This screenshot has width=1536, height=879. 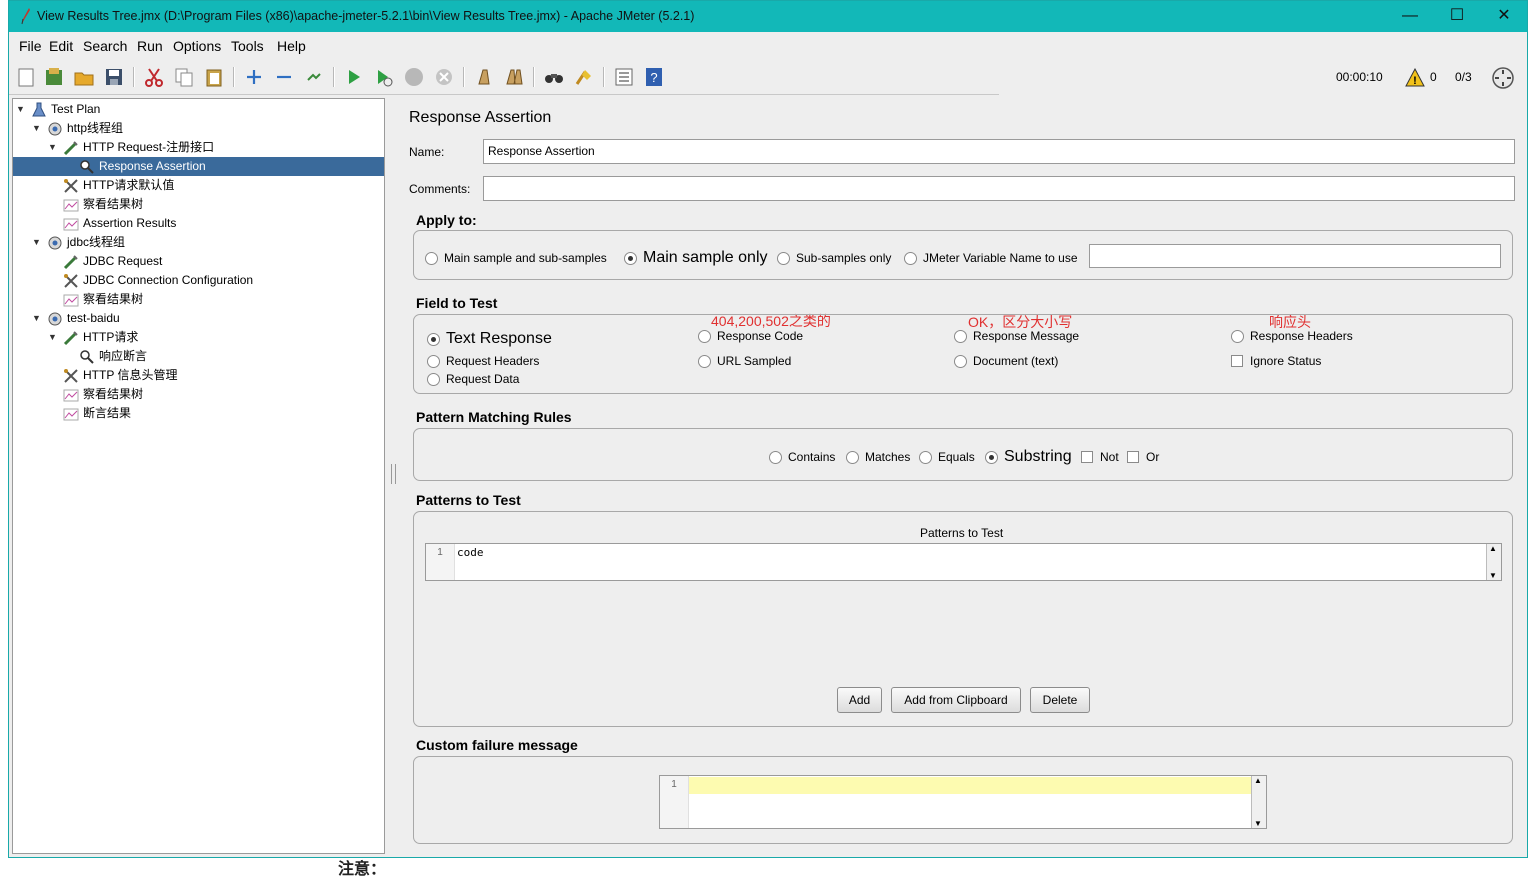 What do you see at coordinates (963, 562) in the screenshot?
I see `patterns-editor: 1 code ▲ ▼` at bounding box center [963, 562].